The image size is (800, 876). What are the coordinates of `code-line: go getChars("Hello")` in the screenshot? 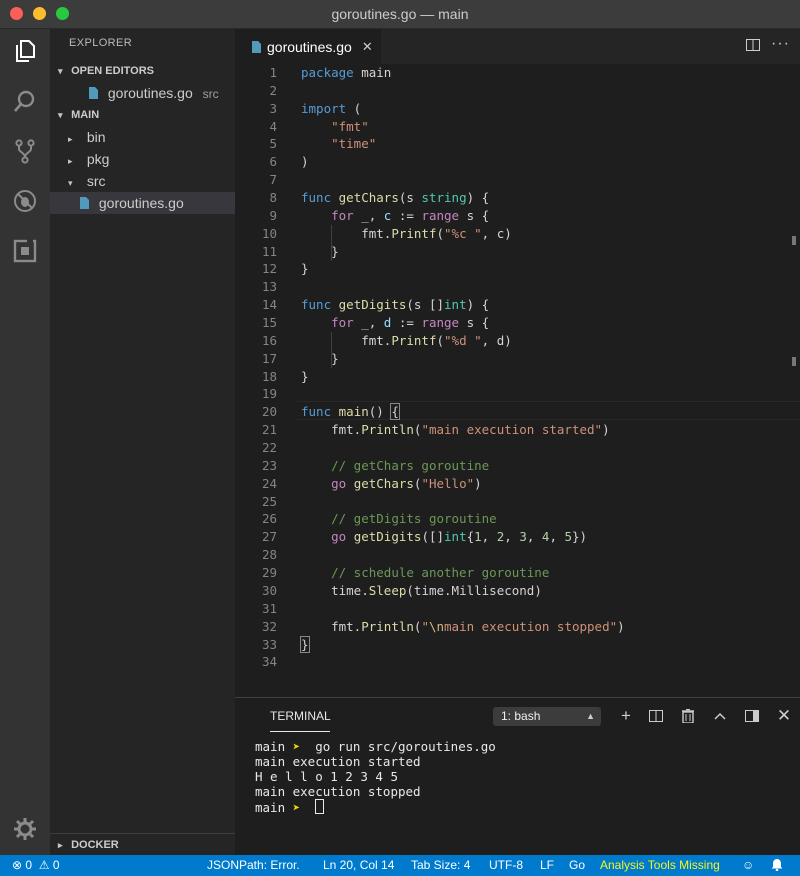 It's located at (406, 483).